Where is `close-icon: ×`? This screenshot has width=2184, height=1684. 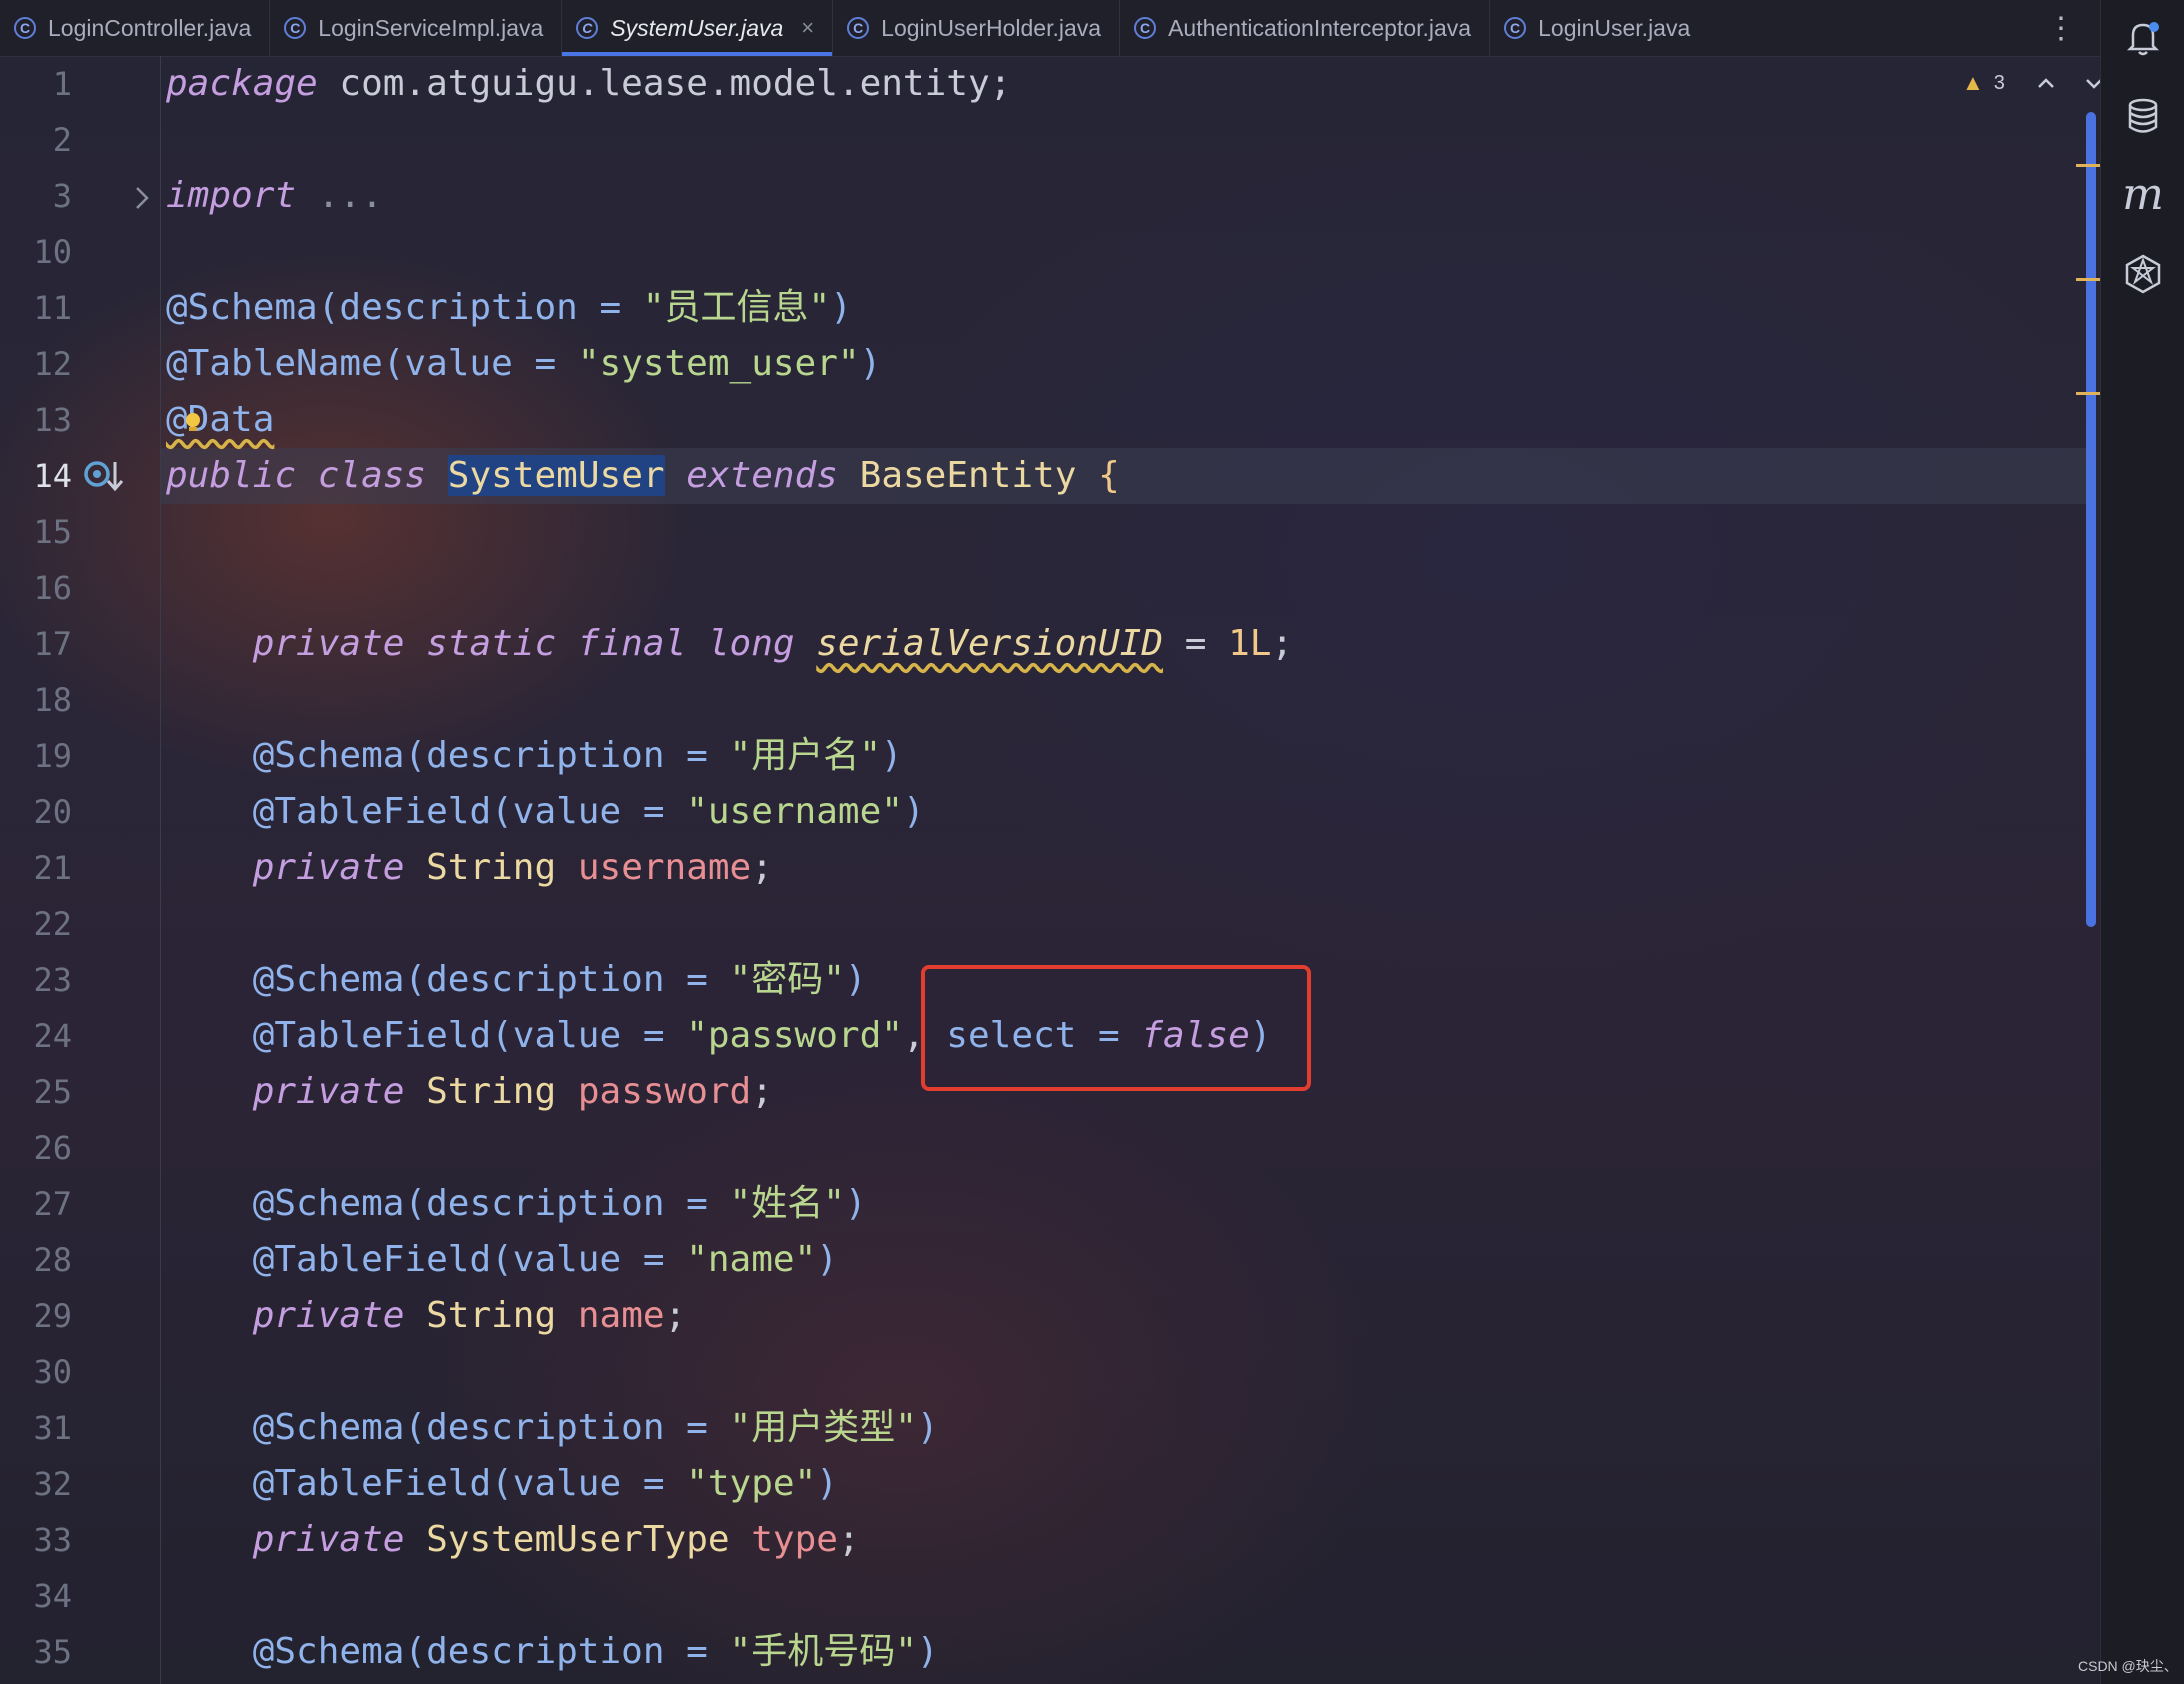
close-icon: × is located at coordinates (807, 28).